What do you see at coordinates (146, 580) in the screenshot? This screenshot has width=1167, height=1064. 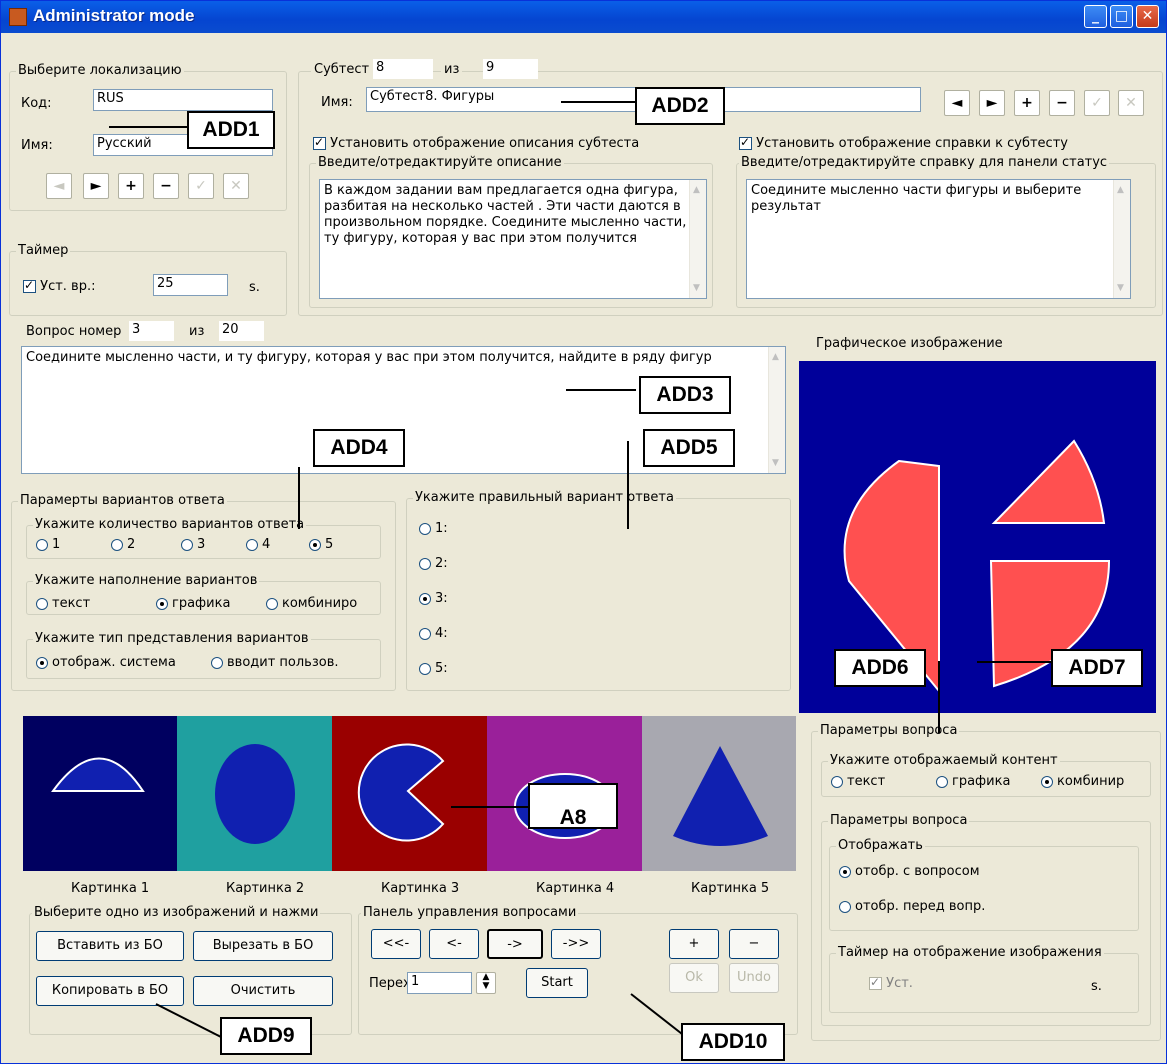 I see `fill-legend: Укажите наполнение вариантов` at bounding box center [146, 580].